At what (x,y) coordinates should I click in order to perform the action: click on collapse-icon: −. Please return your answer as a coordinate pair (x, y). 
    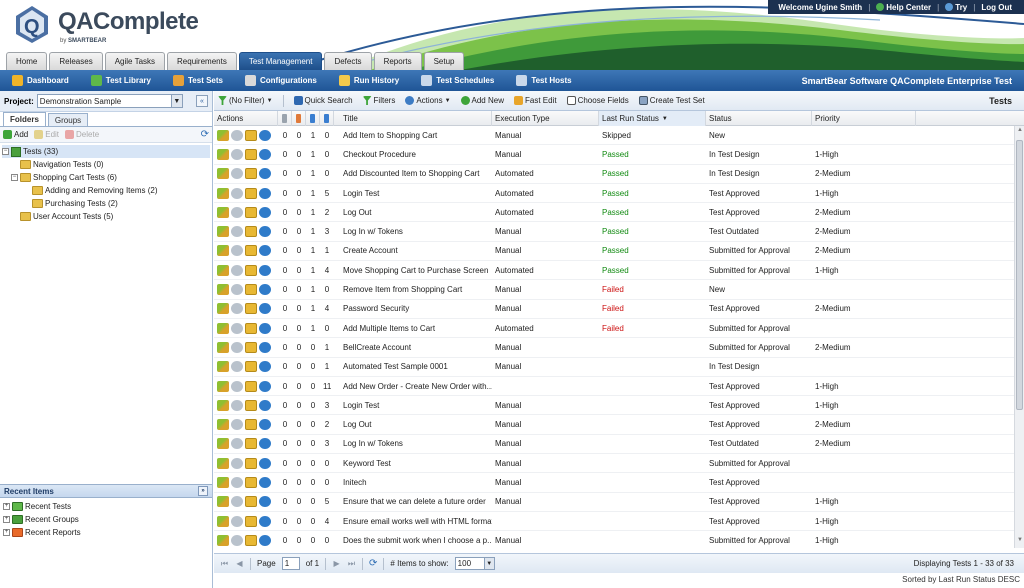
    Looking at the image, I should click on (5, 151).